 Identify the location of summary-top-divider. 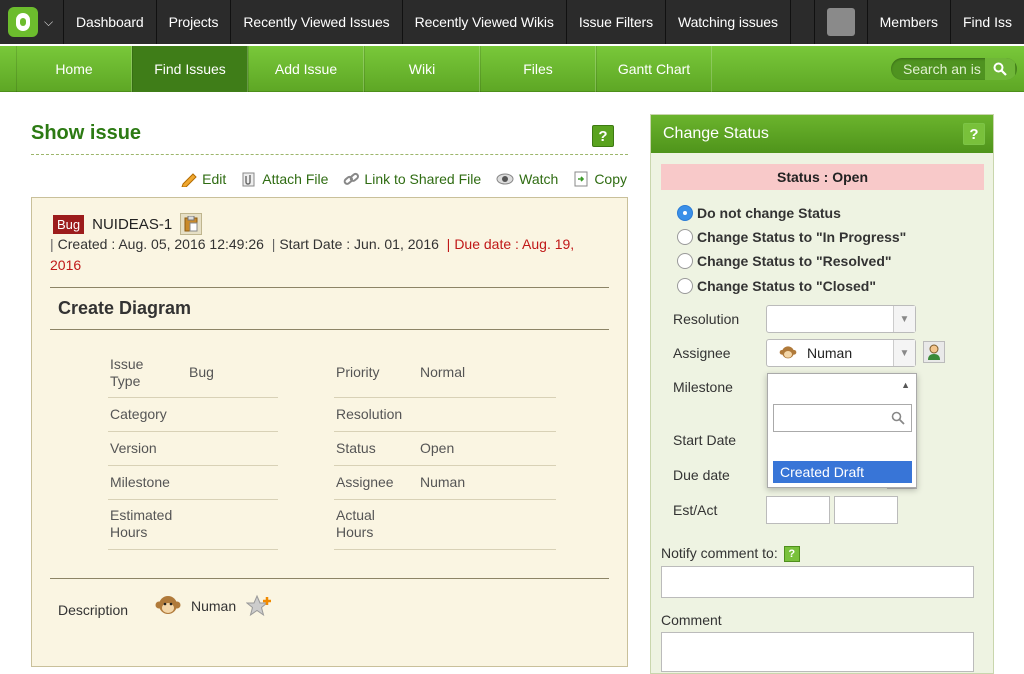
(329, 287).